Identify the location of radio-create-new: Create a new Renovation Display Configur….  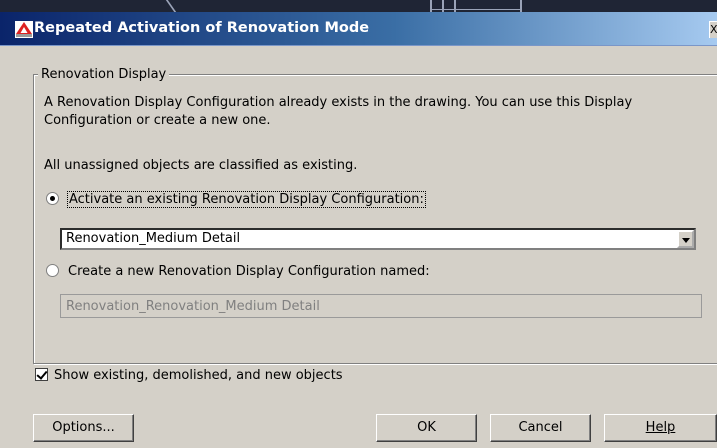
(238, 271).